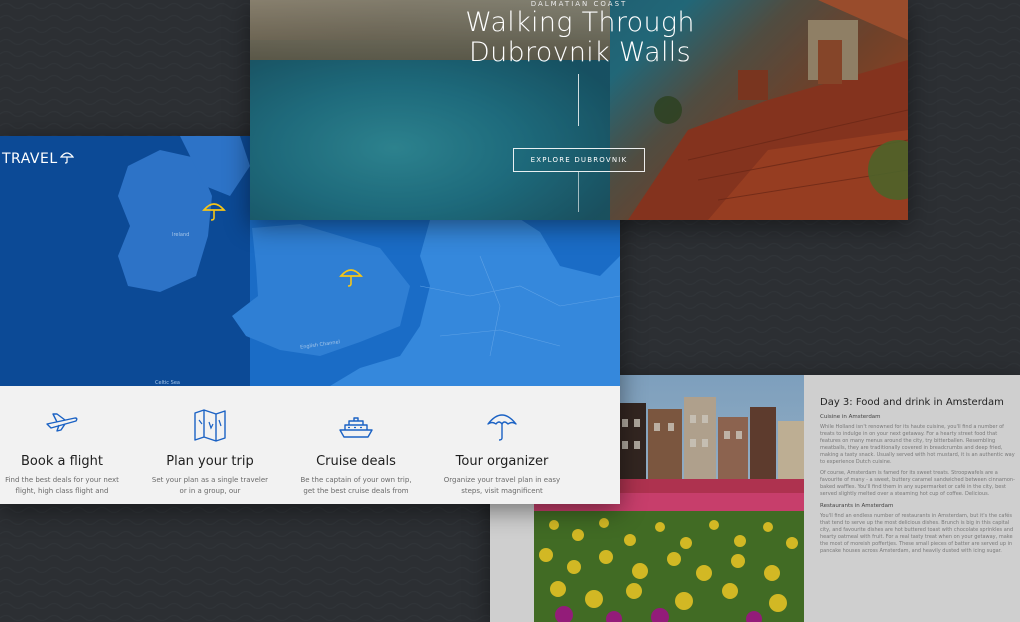  What do you see at coordinates (356, 427) in the screenshot?
I see `ship-icon` at bounding box center [356, 427].